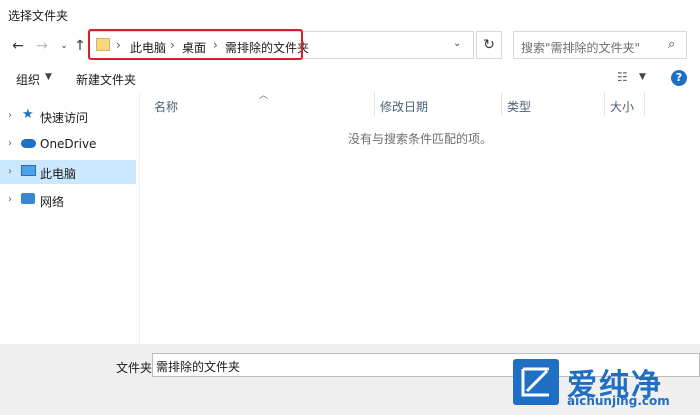 Image resolution: width=700 pixels, height=415 pixels. What do you see at coordinates (42, 46) in the screenshot?
I see `forward-arrow-icon: →` at bounding box center [42, 46].